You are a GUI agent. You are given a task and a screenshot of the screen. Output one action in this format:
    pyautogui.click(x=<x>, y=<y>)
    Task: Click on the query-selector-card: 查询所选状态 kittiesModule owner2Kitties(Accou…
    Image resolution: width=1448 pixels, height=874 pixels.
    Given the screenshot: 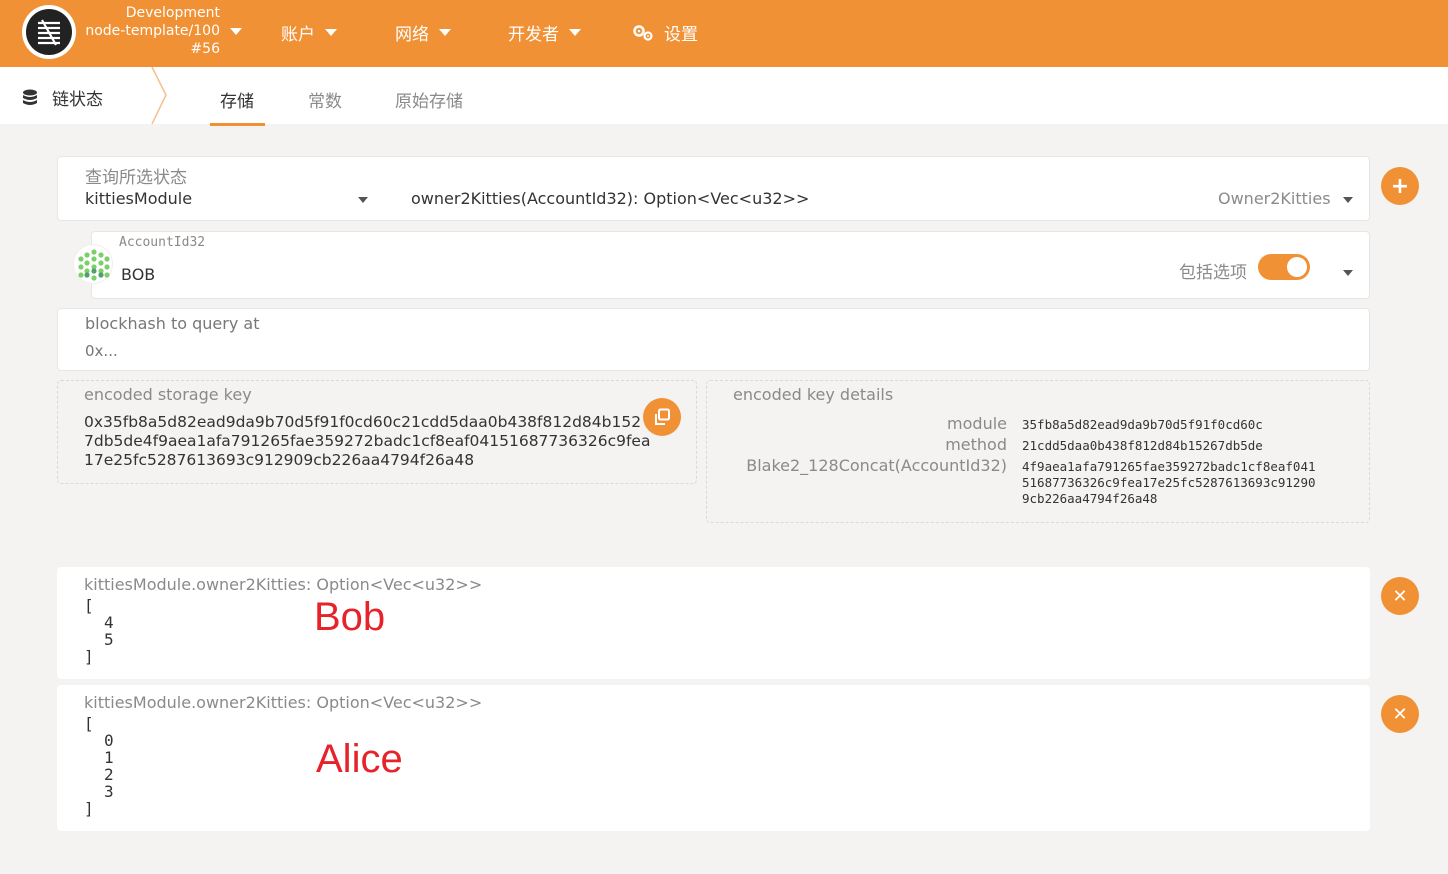 What is the action you would take?
    pyautogui.click(x=713, y=188)
    